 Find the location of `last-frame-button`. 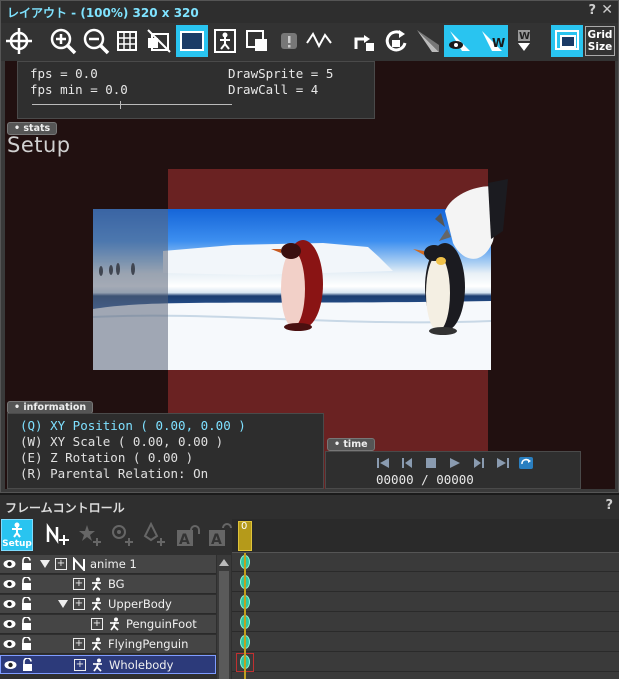

last-frame-button is located at coordinates (503, 463).